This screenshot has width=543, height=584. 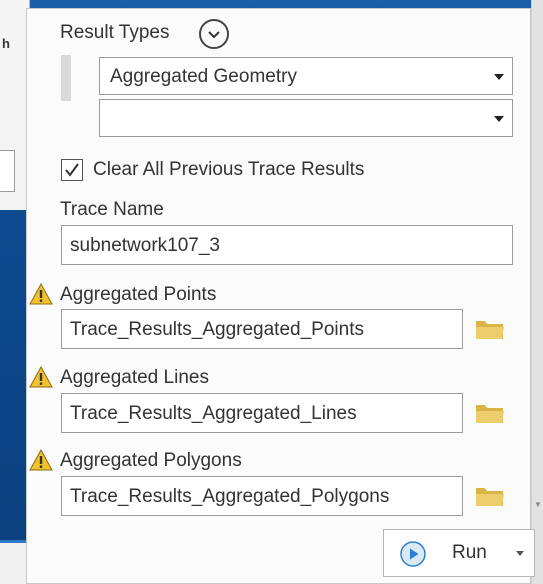 What do you see at coordinates (203, 76) in the screenshot?
I see `result-type-select-1-value: Aggregated Geometry` at bounding box center [203, 76].